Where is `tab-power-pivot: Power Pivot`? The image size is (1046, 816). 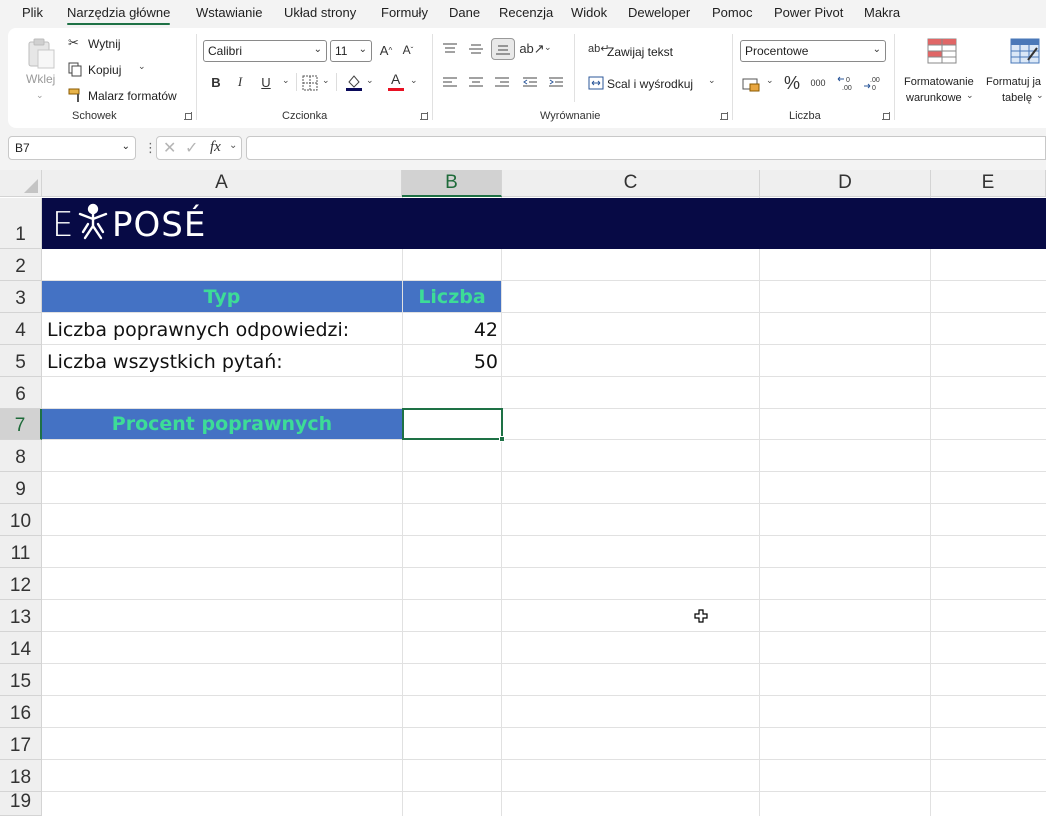
tab-power-pivot: Power Pivot is located at coordinates (808, 12).